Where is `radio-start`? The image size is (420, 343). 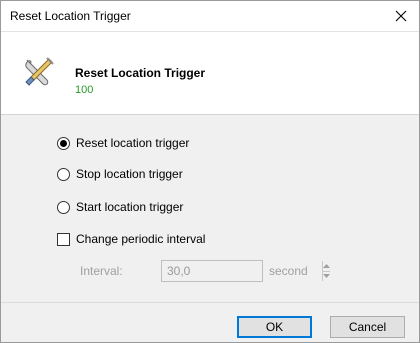 radio-start is located at coordinates (63, 207).